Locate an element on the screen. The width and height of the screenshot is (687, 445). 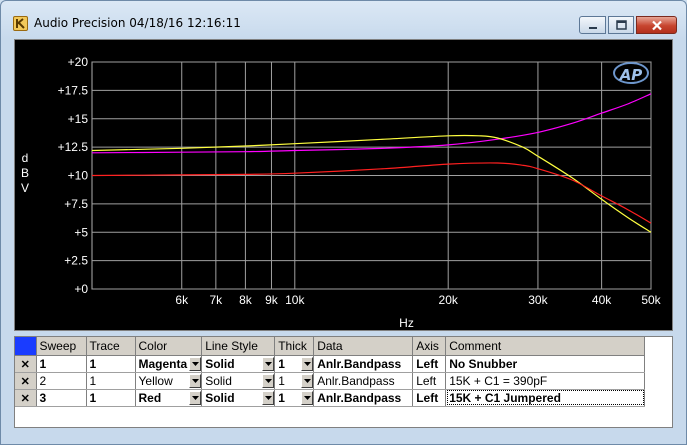
y-axis-label: dBV is located at coordinates (25, 173).